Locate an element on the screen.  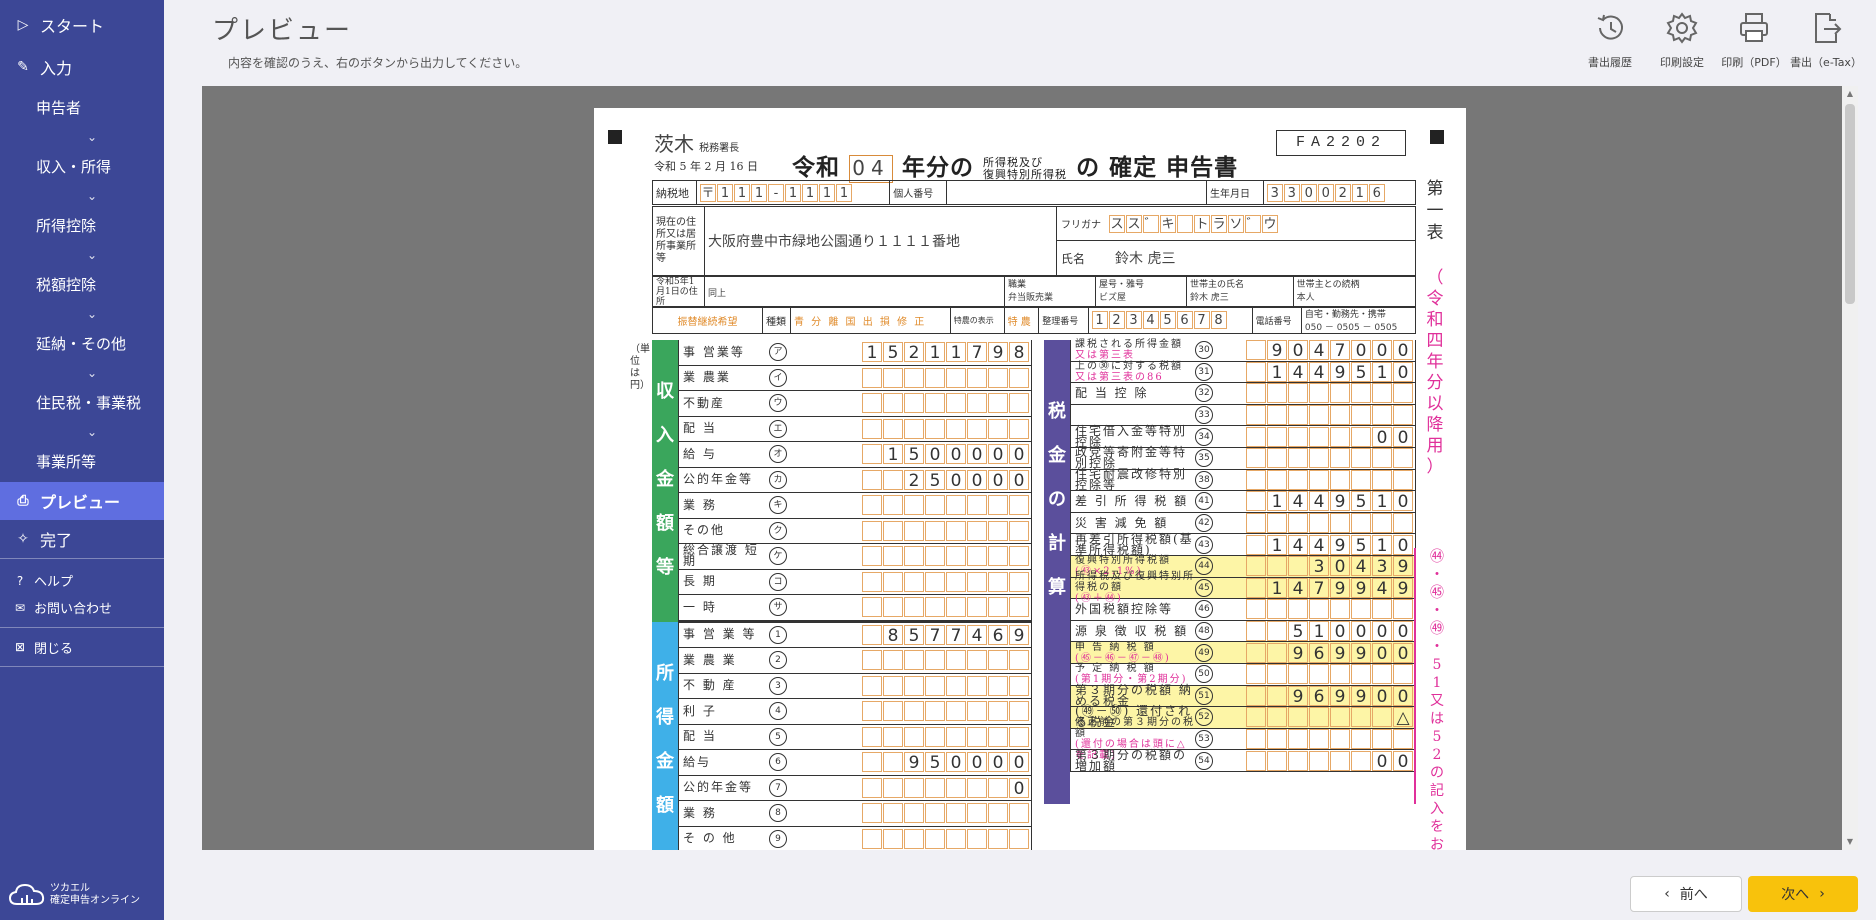
etax-export-button: 書出（e-Tax） is located at coordinates (1826, 40).